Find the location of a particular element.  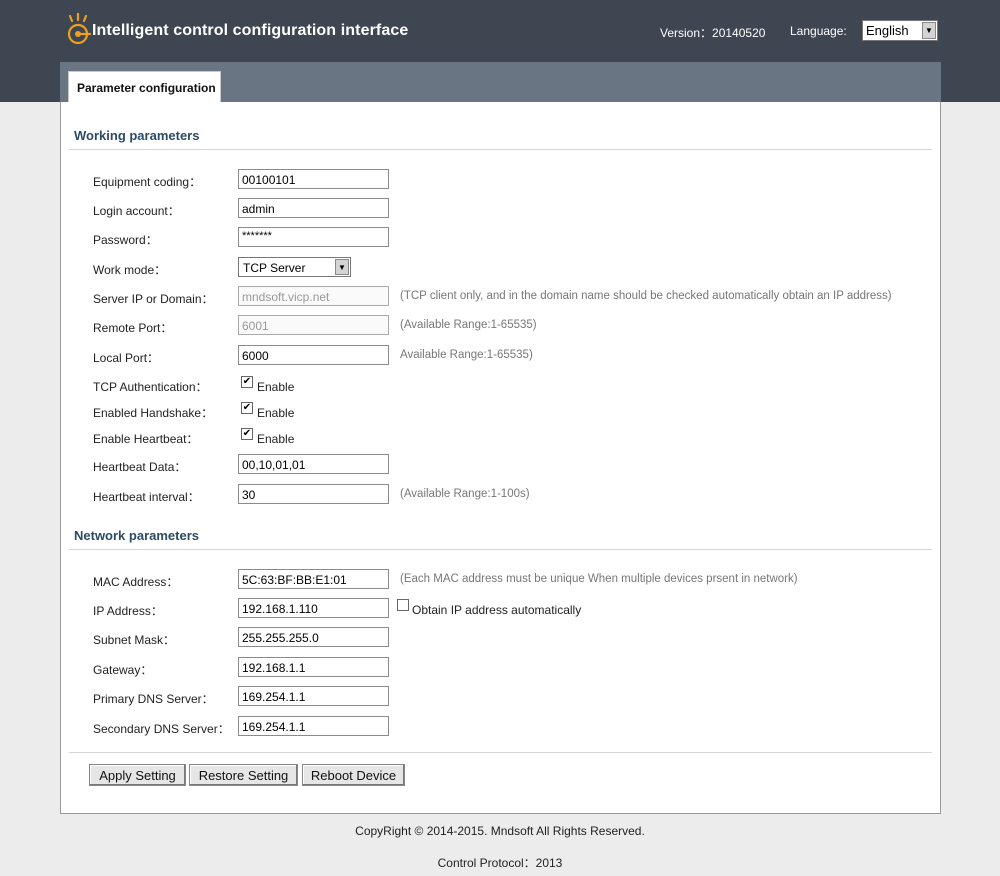

tcp-authentication-checkbox: ✔ is located at coordinates (247, 382).